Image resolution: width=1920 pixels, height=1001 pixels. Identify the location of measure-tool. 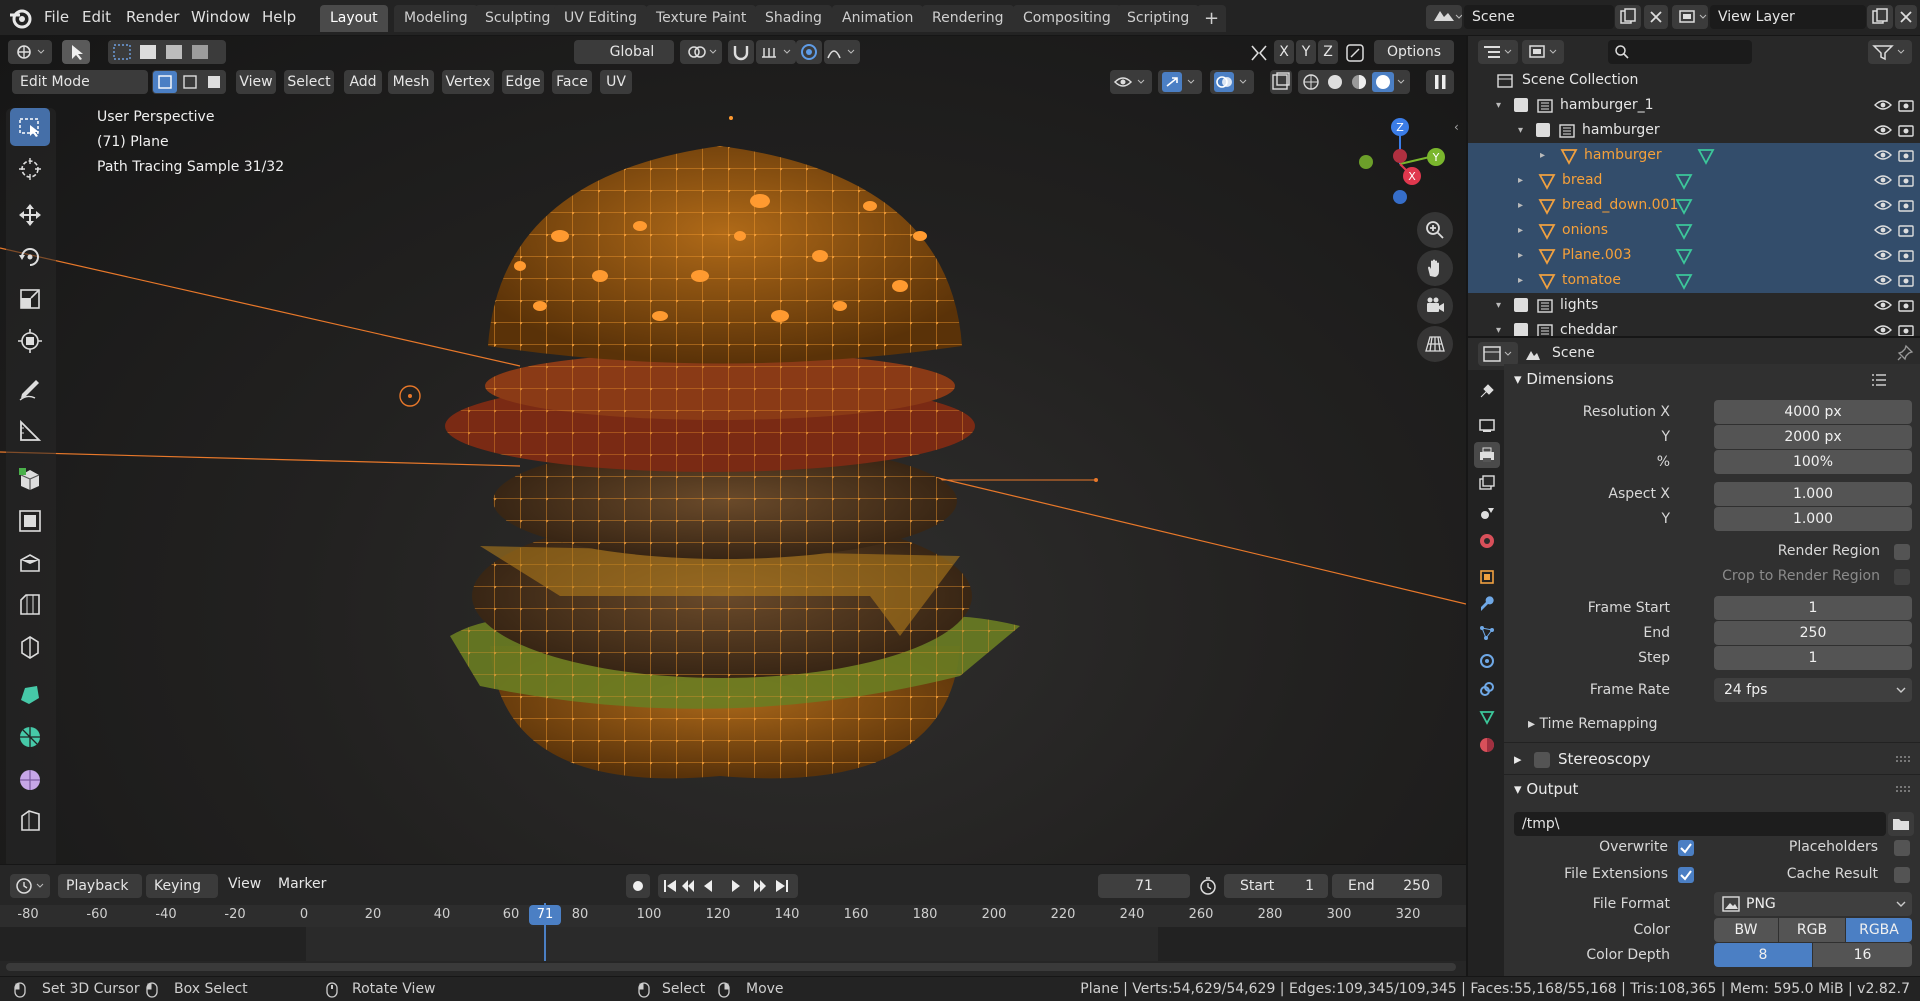
(30, 431).